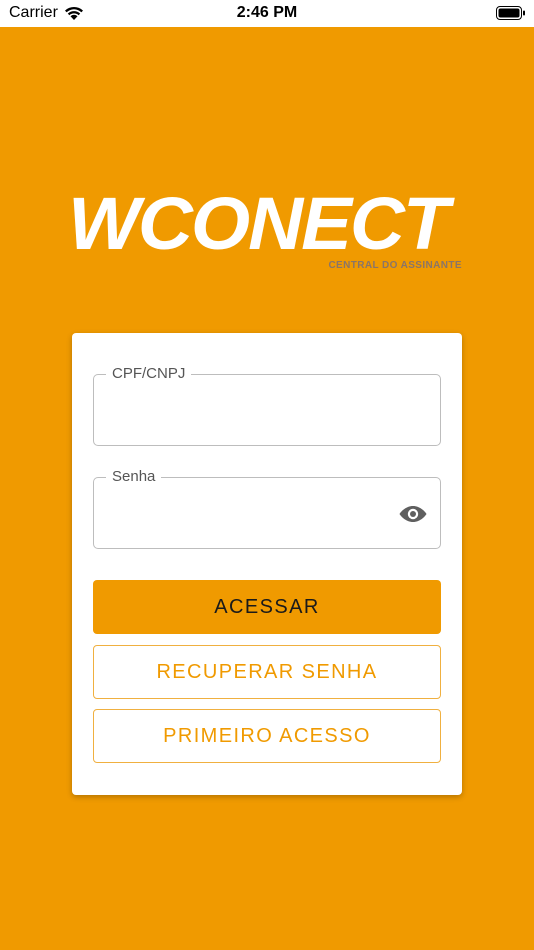  What do you see at coordinates (267, 607) in the screenshot?
I see `access-button: ACESSAR` at bounding box center [267, 607].